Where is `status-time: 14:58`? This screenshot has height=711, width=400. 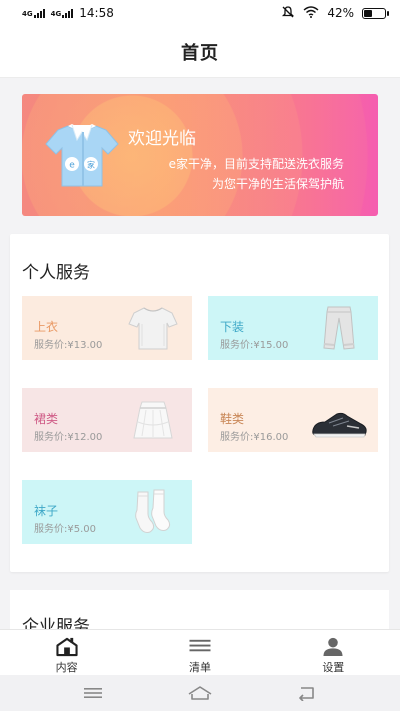 status-time: 14:58 is located at coordinates (96, 13).